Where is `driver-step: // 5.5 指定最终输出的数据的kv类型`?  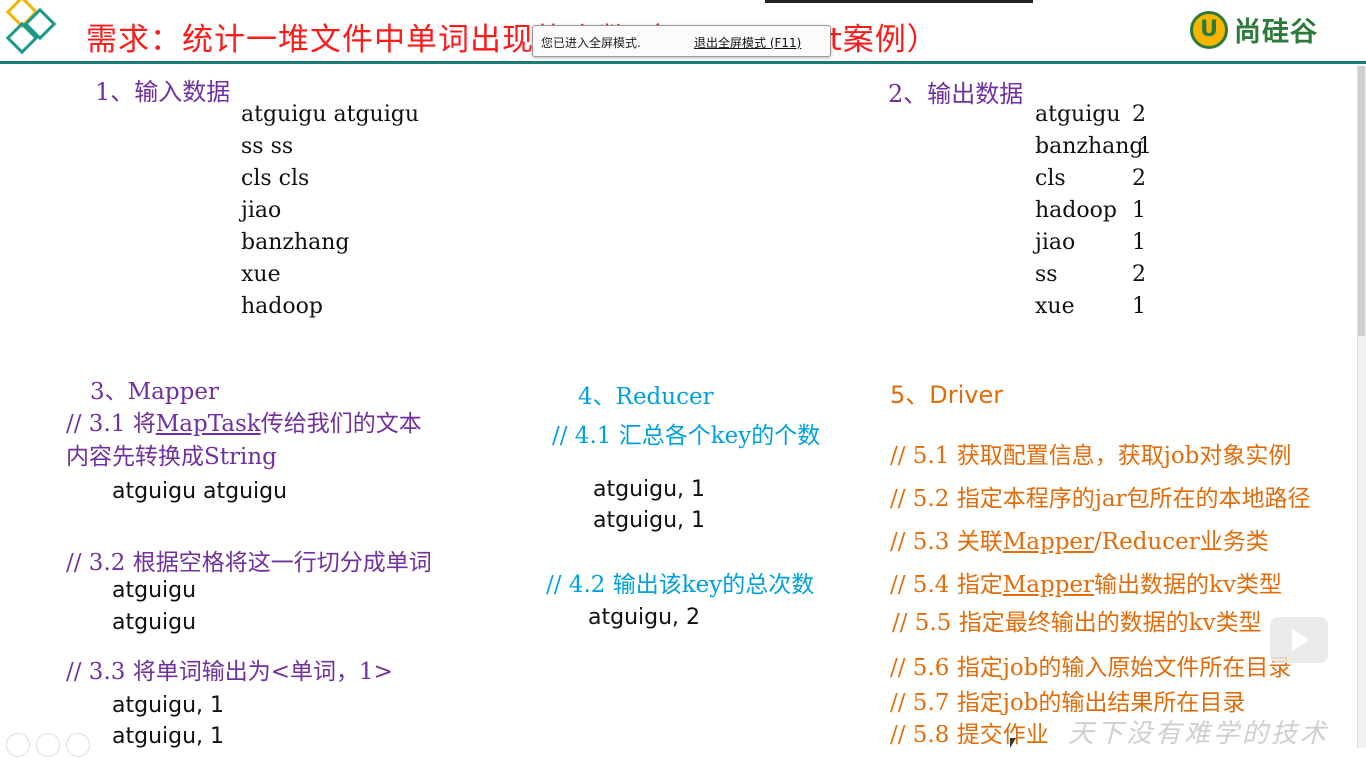 driver-step: // 5.5 指定最终输出的数据的kv类型 is located at coordinates (1077, 620).